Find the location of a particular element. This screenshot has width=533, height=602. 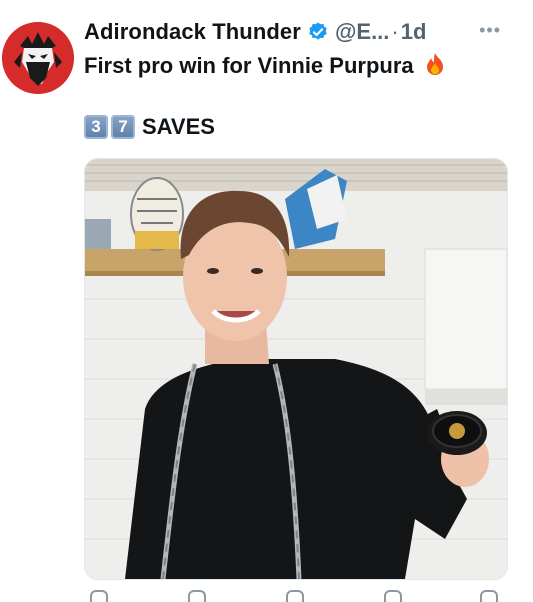

timestamp: 1d is located at coordinates (414, 32).